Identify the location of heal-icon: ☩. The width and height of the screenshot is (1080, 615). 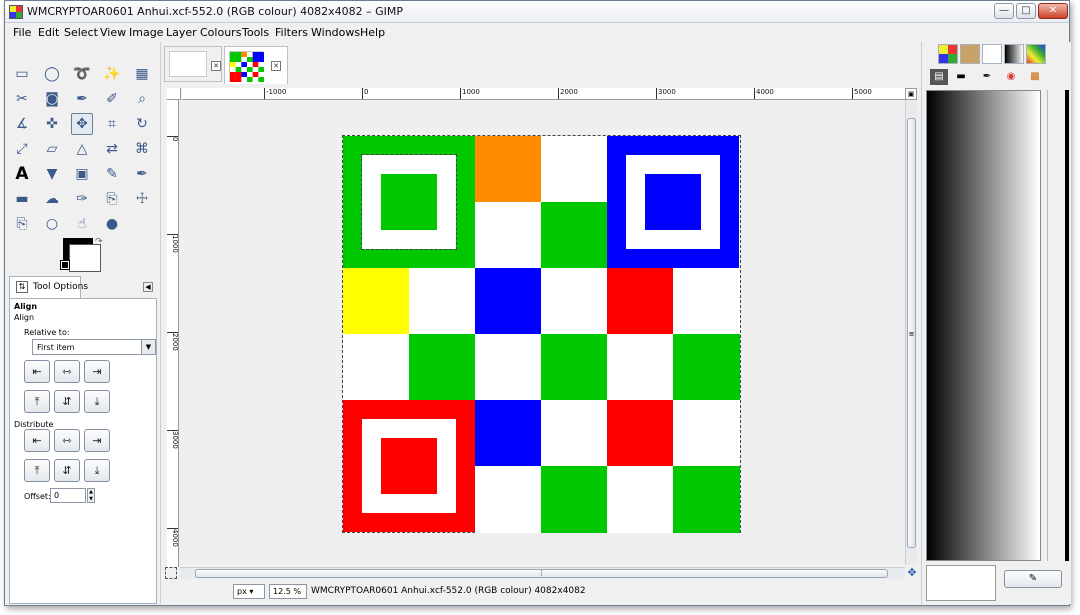
(142, 199).